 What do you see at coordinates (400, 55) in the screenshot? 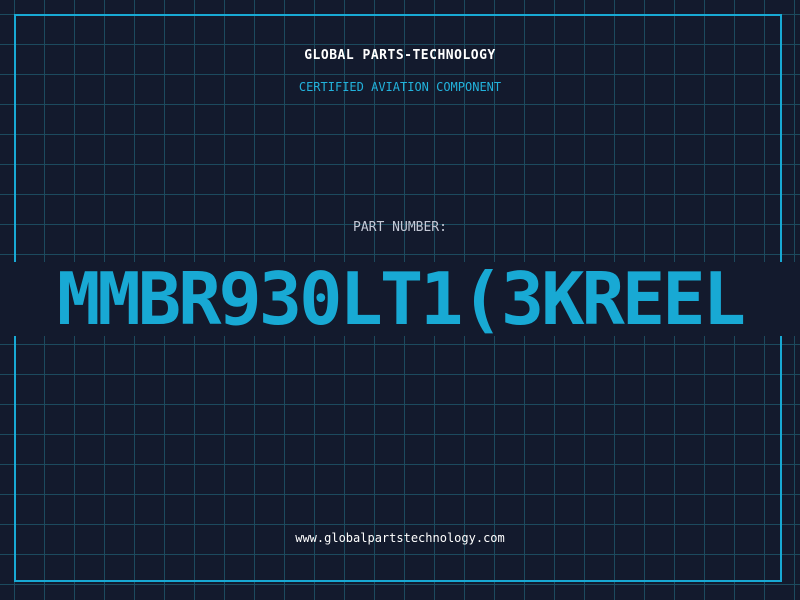
I see `company-name: GLOBAL PARTS-TECHNOLOGY` at bounding box center [400, 55].